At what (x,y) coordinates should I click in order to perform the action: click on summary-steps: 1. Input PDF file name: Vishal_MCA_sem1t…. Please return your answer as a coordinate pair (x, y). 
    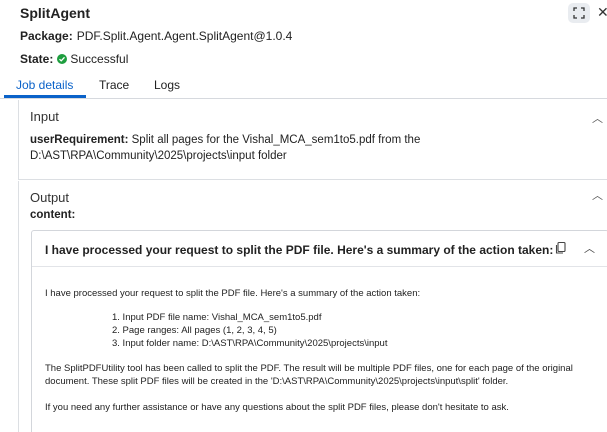
    Looking at the image, I should click on (249, 330).